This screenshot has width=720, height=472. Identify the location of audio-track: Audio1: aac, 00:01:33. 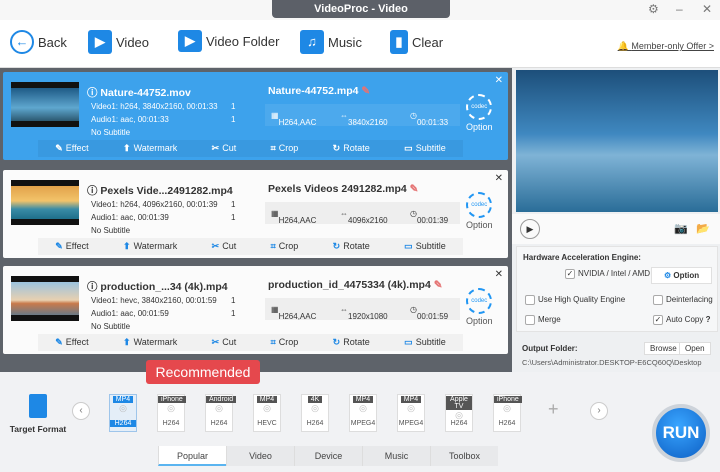
(130, 119).